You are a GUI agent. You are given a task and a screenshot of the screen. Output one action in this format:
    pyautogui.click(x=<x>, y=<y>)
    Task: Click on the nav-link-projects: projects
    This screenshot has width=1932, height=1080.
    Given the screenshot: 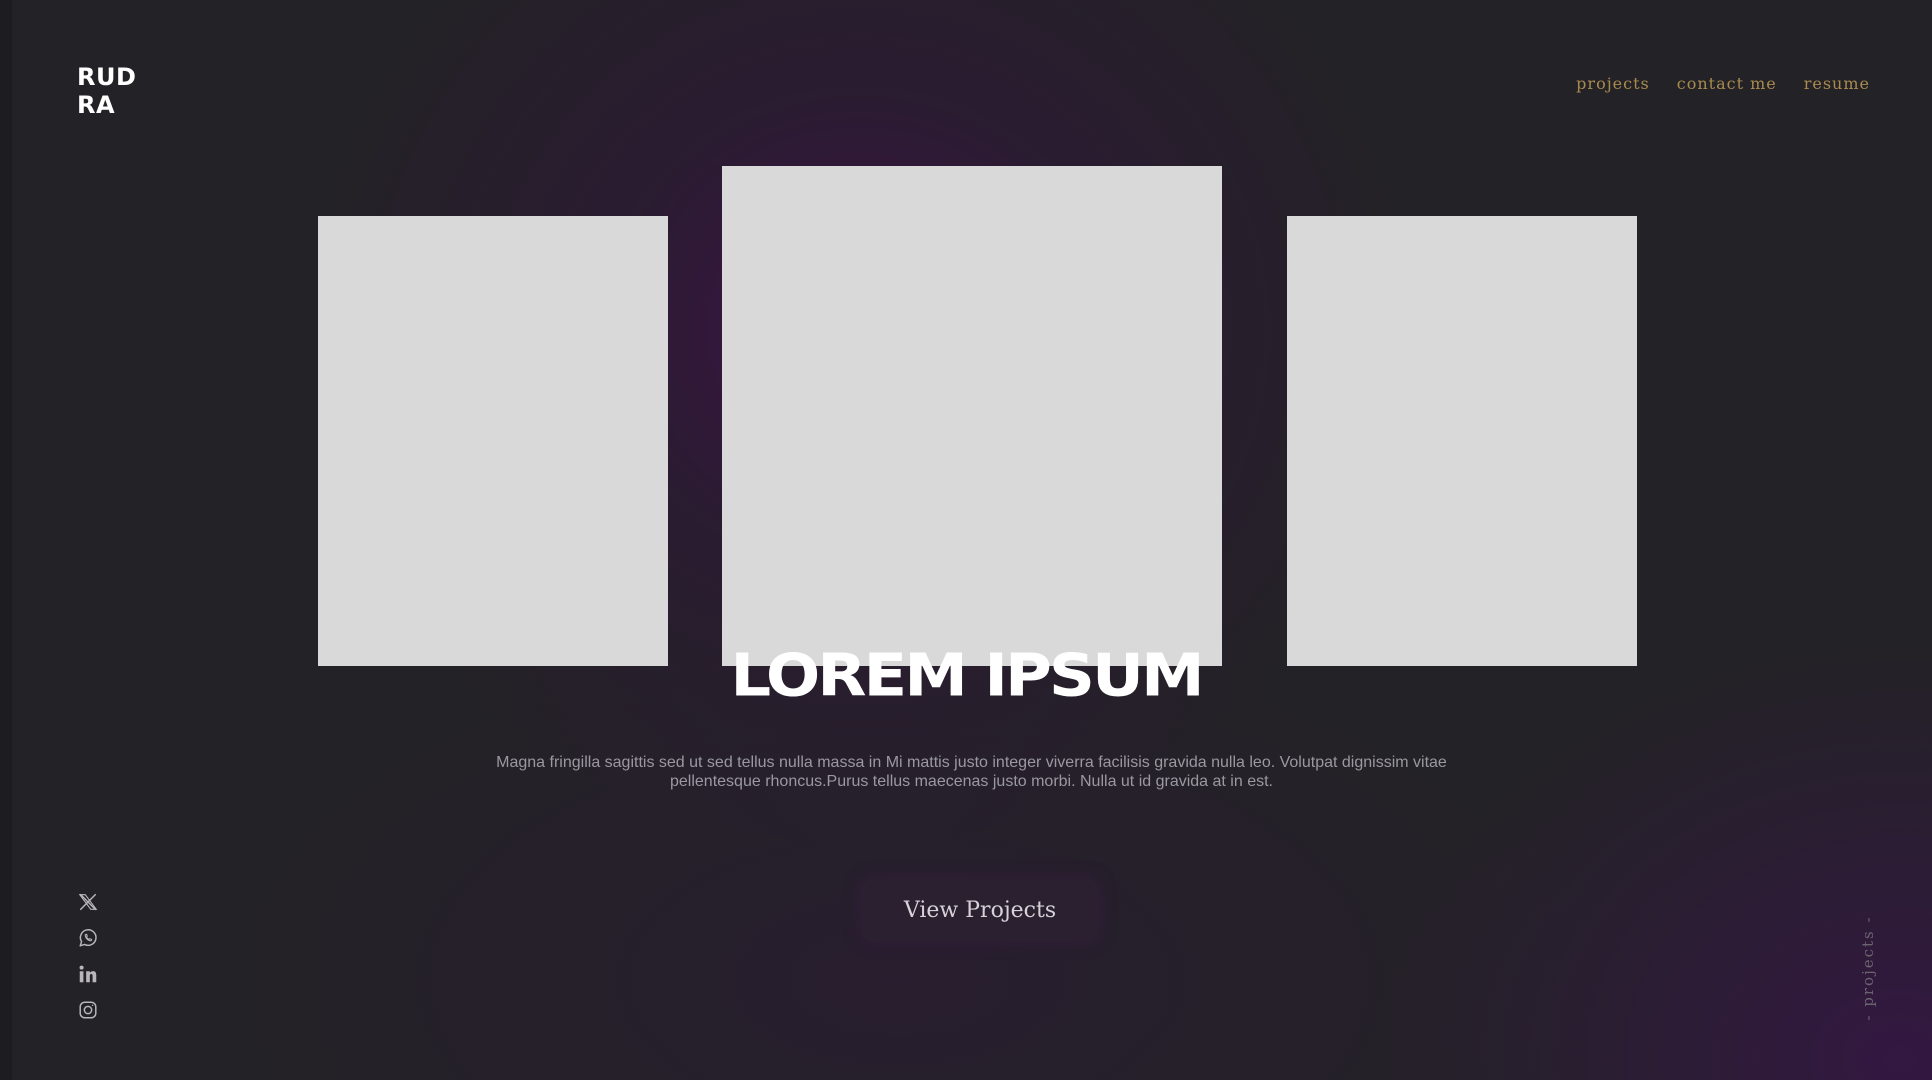 What is the action you would take?
    pyautogui.click(x=1613, y=83)
    